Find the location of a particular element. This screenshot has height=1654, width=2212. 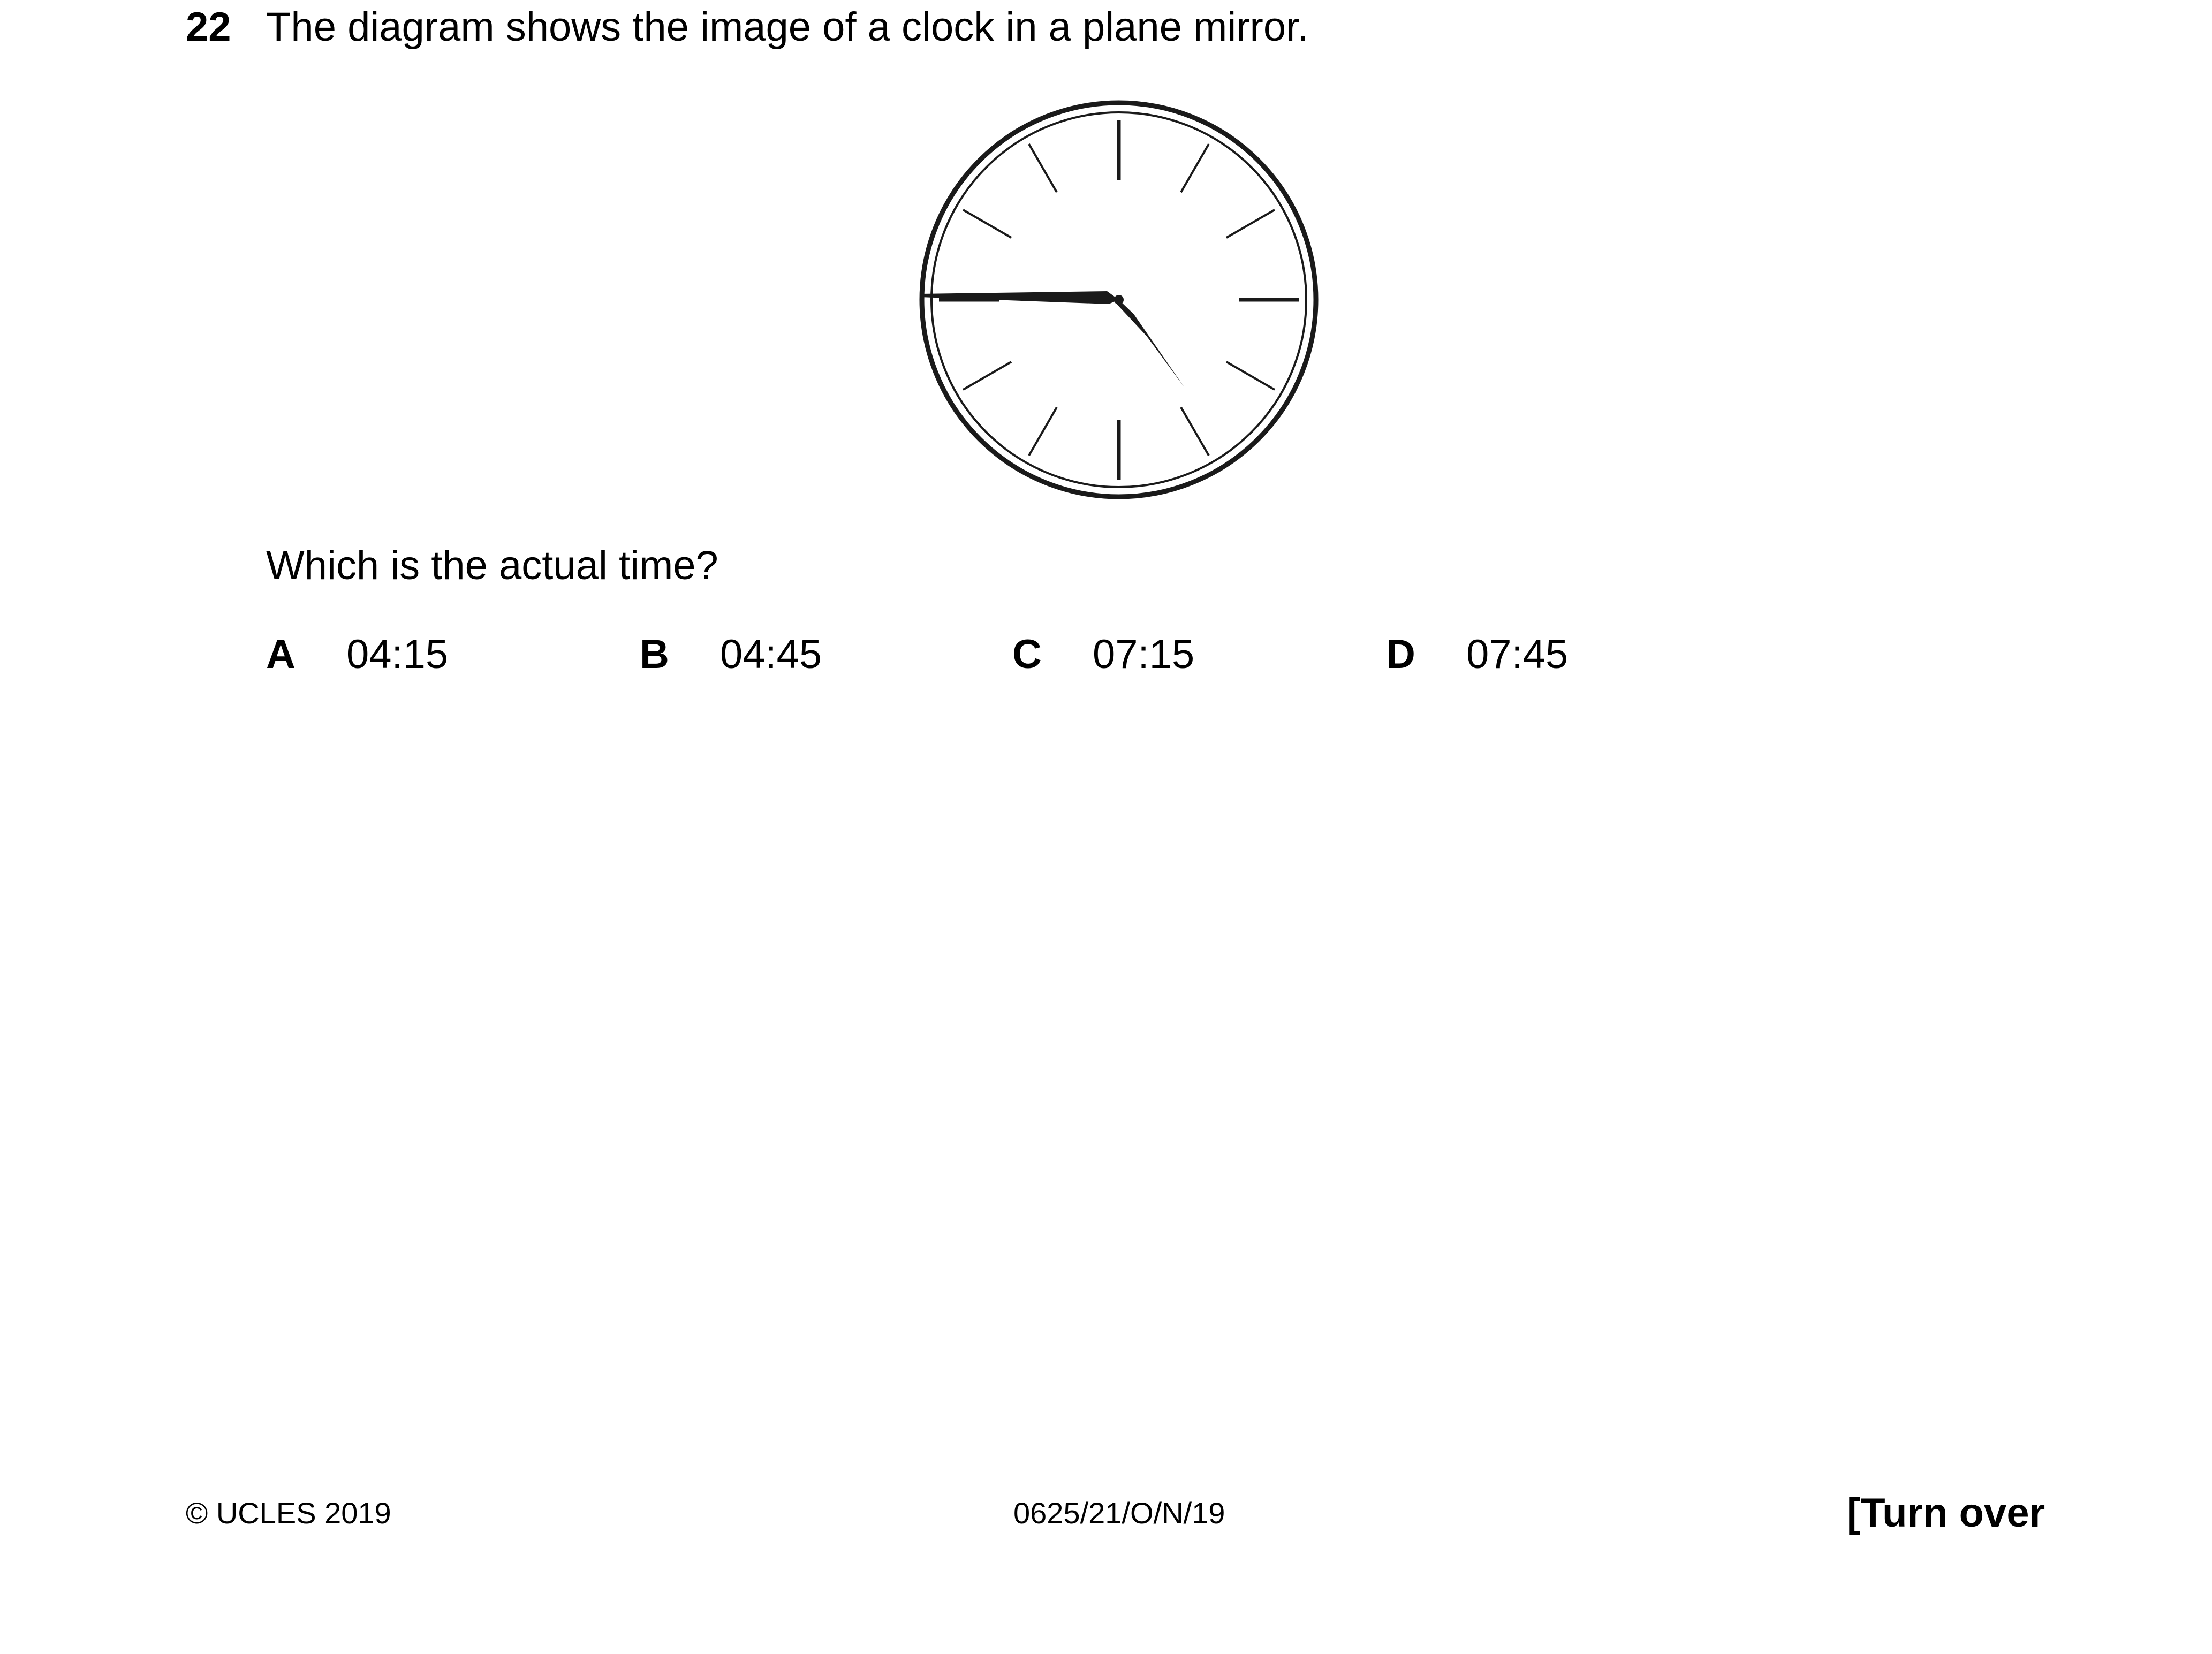

clock-center-pin is located at coordinates (1119, 300).